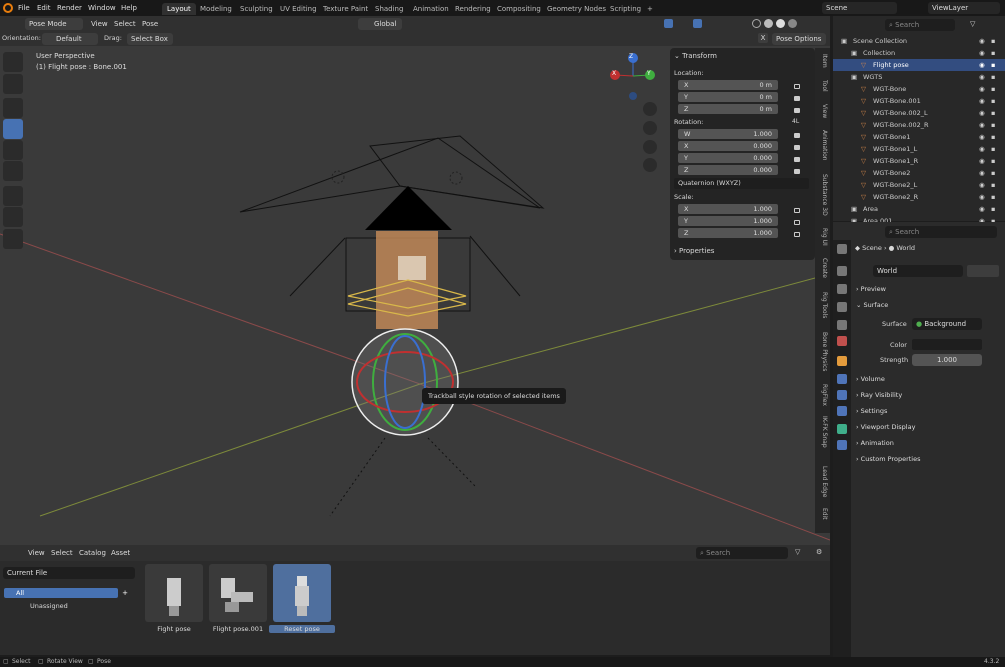 This screenshot has height=667, width=1005. Describe the element at coordinates (728, 170) in the screenshot. I see `rotation-z-field: Z 0.000` at that location.